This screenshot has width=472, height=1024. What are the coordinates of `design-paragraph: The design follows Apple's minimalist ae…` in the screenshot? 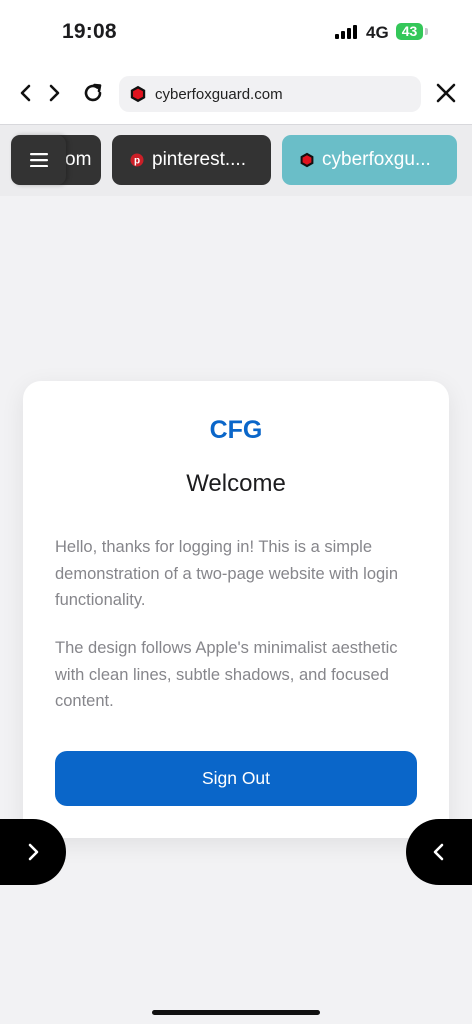 It's located at (226, 674).